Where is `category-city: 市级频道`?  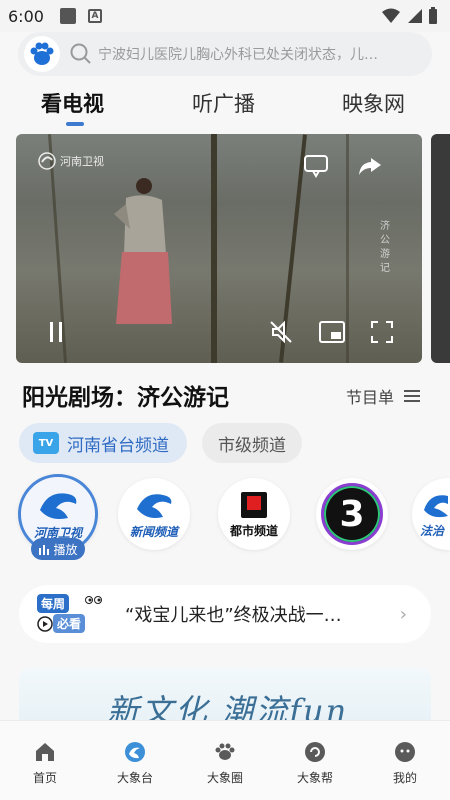
category-city: 市级频道 is located at coordinates (252, 443).